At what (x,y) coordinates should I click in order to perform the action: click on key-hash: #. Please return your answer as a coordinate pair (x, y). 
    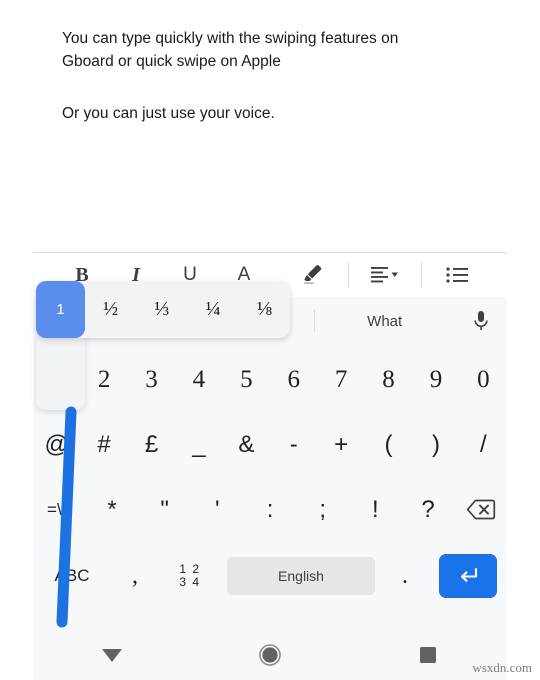
    Looking at the image, I should click on (103, 445).